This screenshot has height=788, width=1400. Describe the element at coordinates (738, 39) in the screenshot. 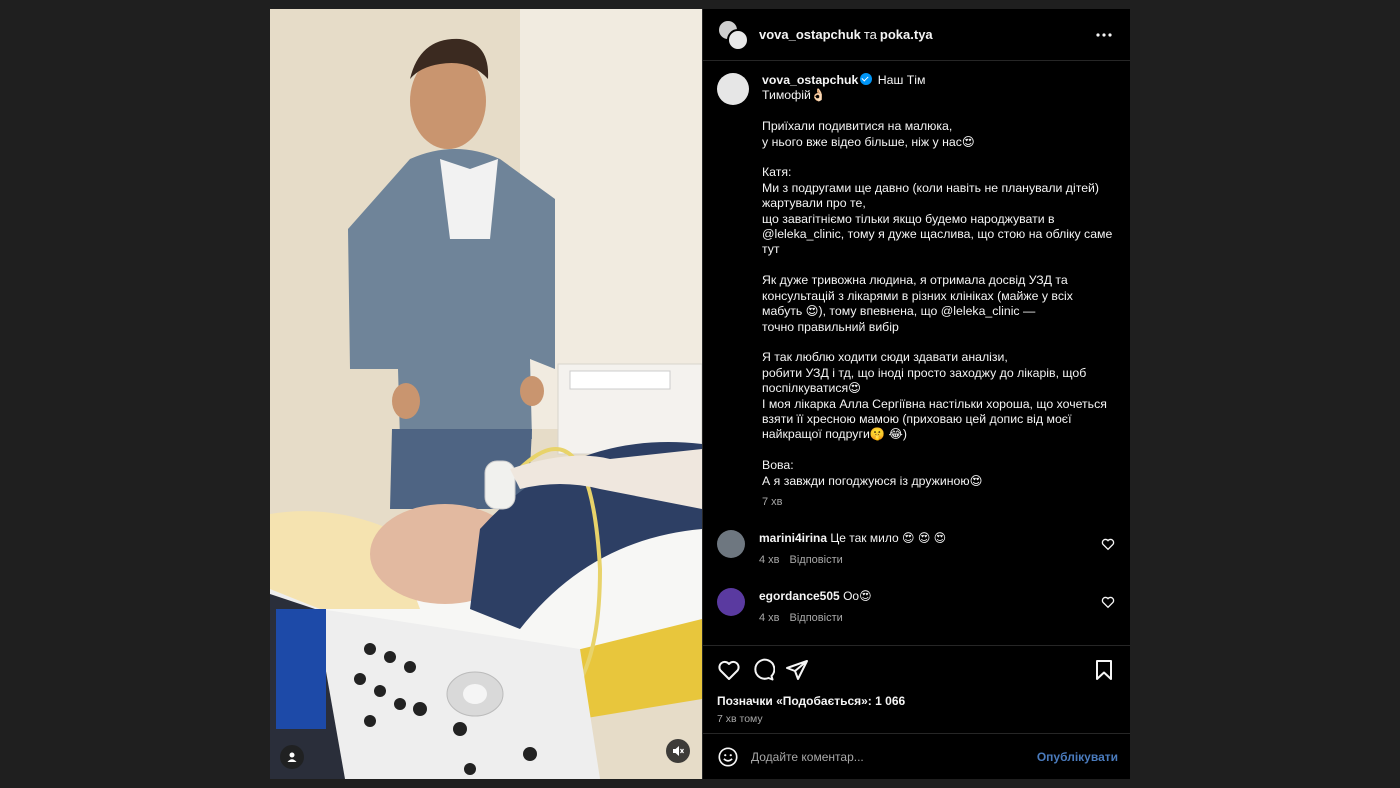

I see `avatar` at that location.